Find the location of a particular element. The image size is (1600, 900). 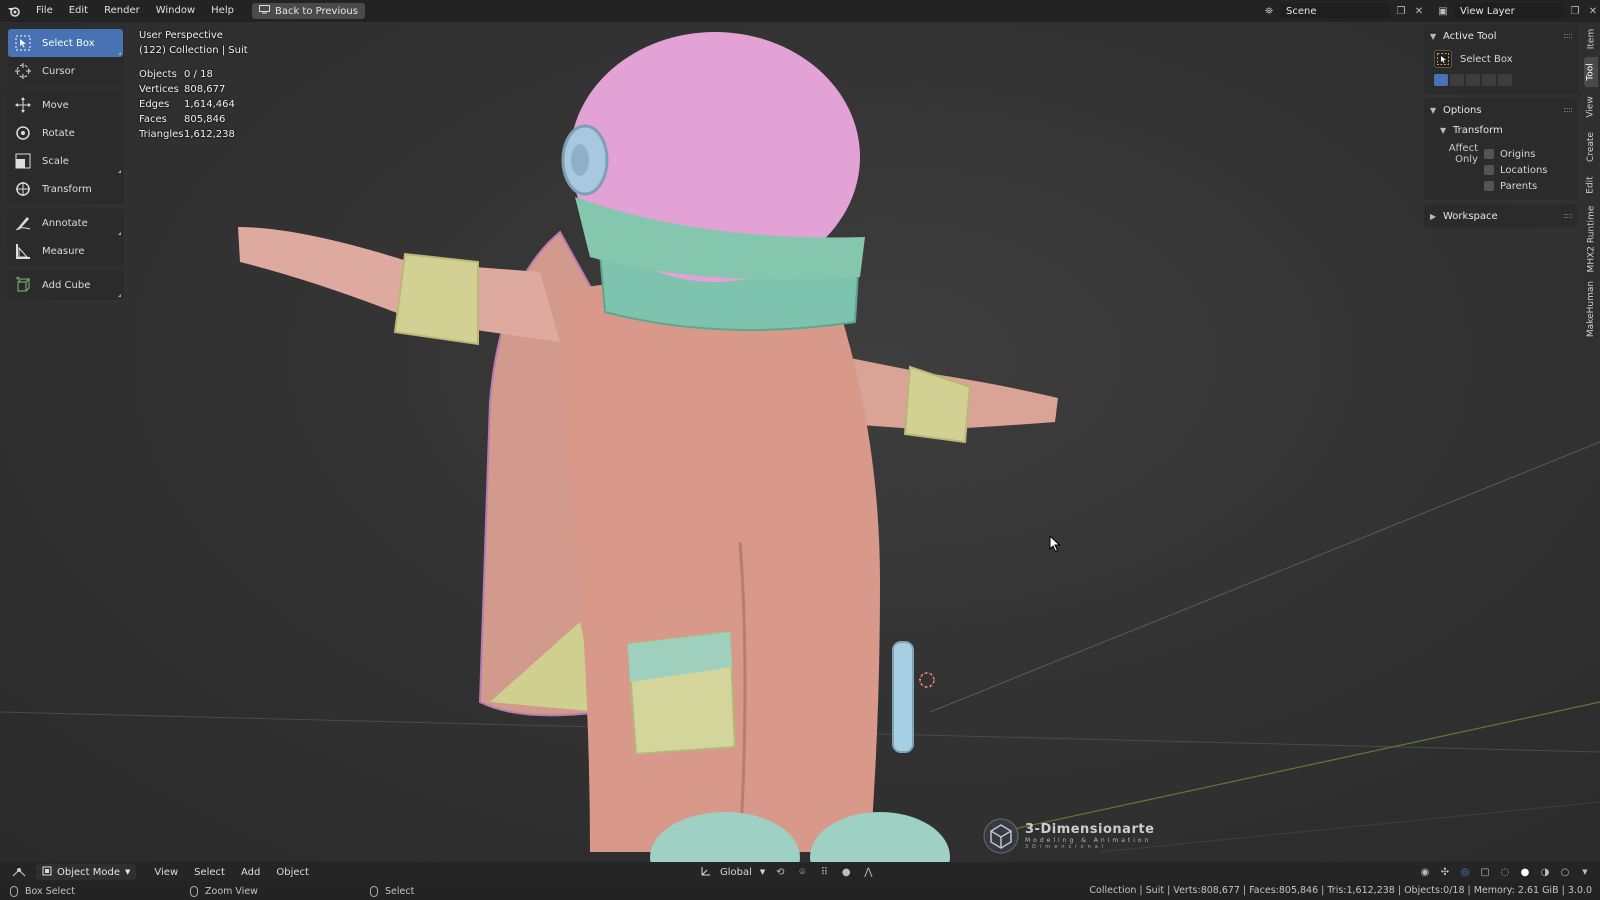

tool-group-add: Add Cube is located at coordinates (65, 285).